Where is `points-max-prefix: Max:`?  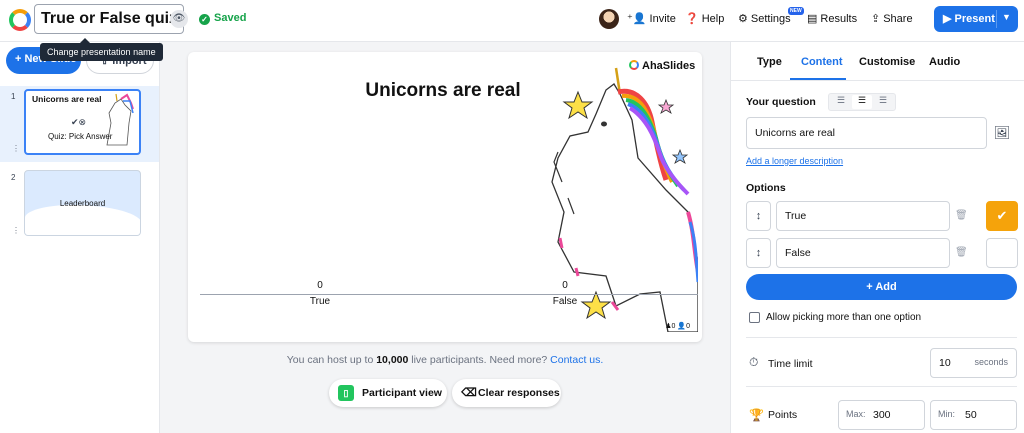
points-max-prefix: Max: is located at coordinates (856, 414).